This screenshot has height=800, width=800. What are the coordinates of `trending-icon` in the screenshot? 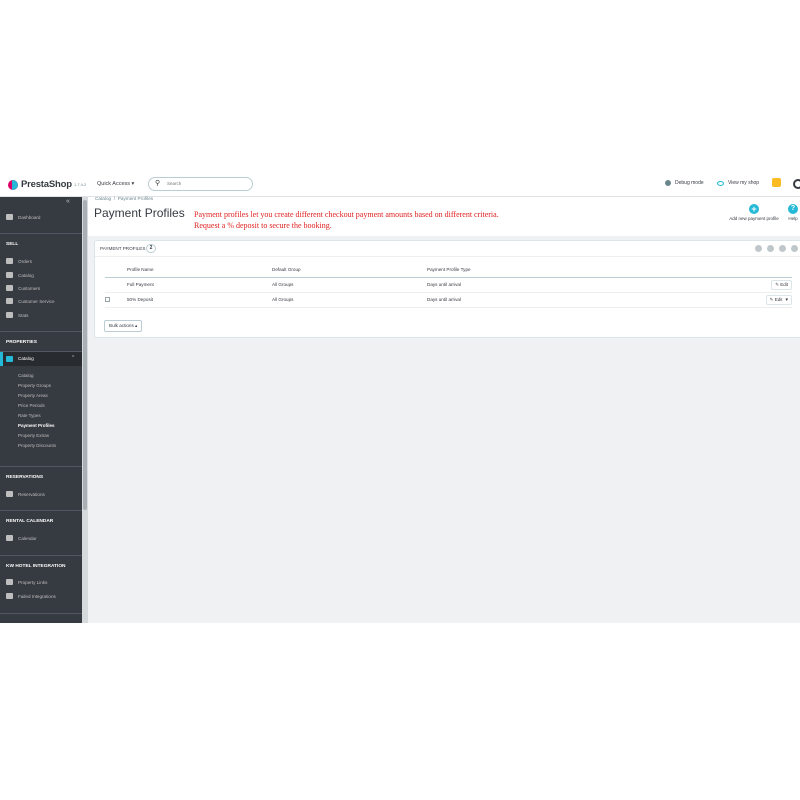 It's located at (9, 217).